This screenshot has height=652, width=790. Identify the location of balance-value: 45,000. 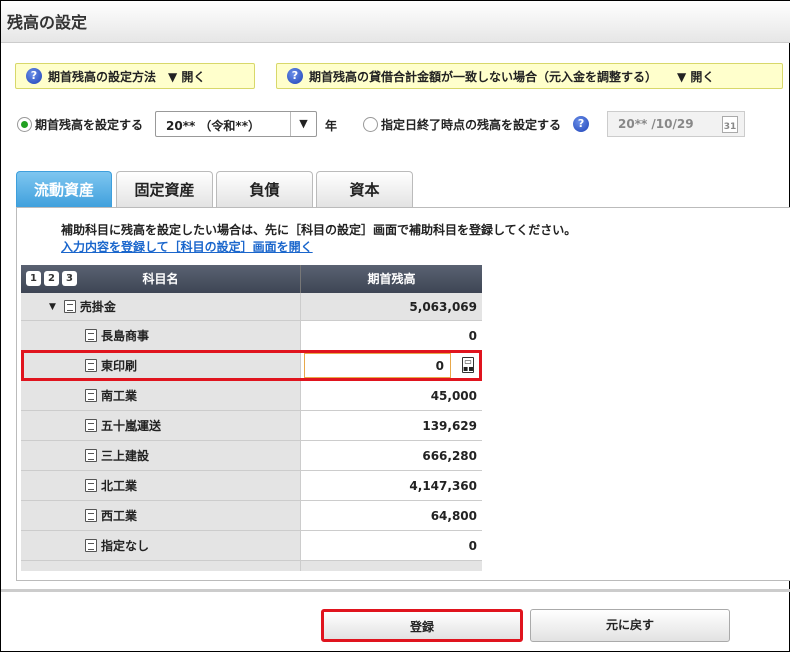
(391, 395).